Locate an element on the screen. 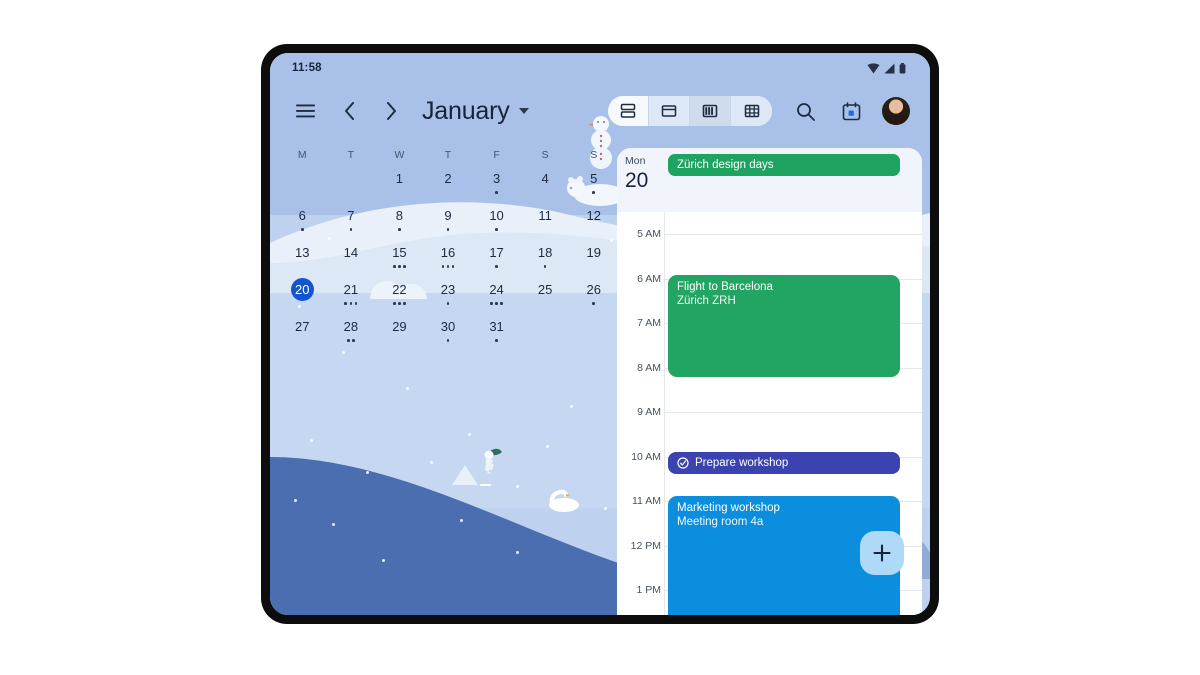 The width and height of the screenshot is (1200, 675). date-cell-13: 13 is located at coordinates (302, 259).